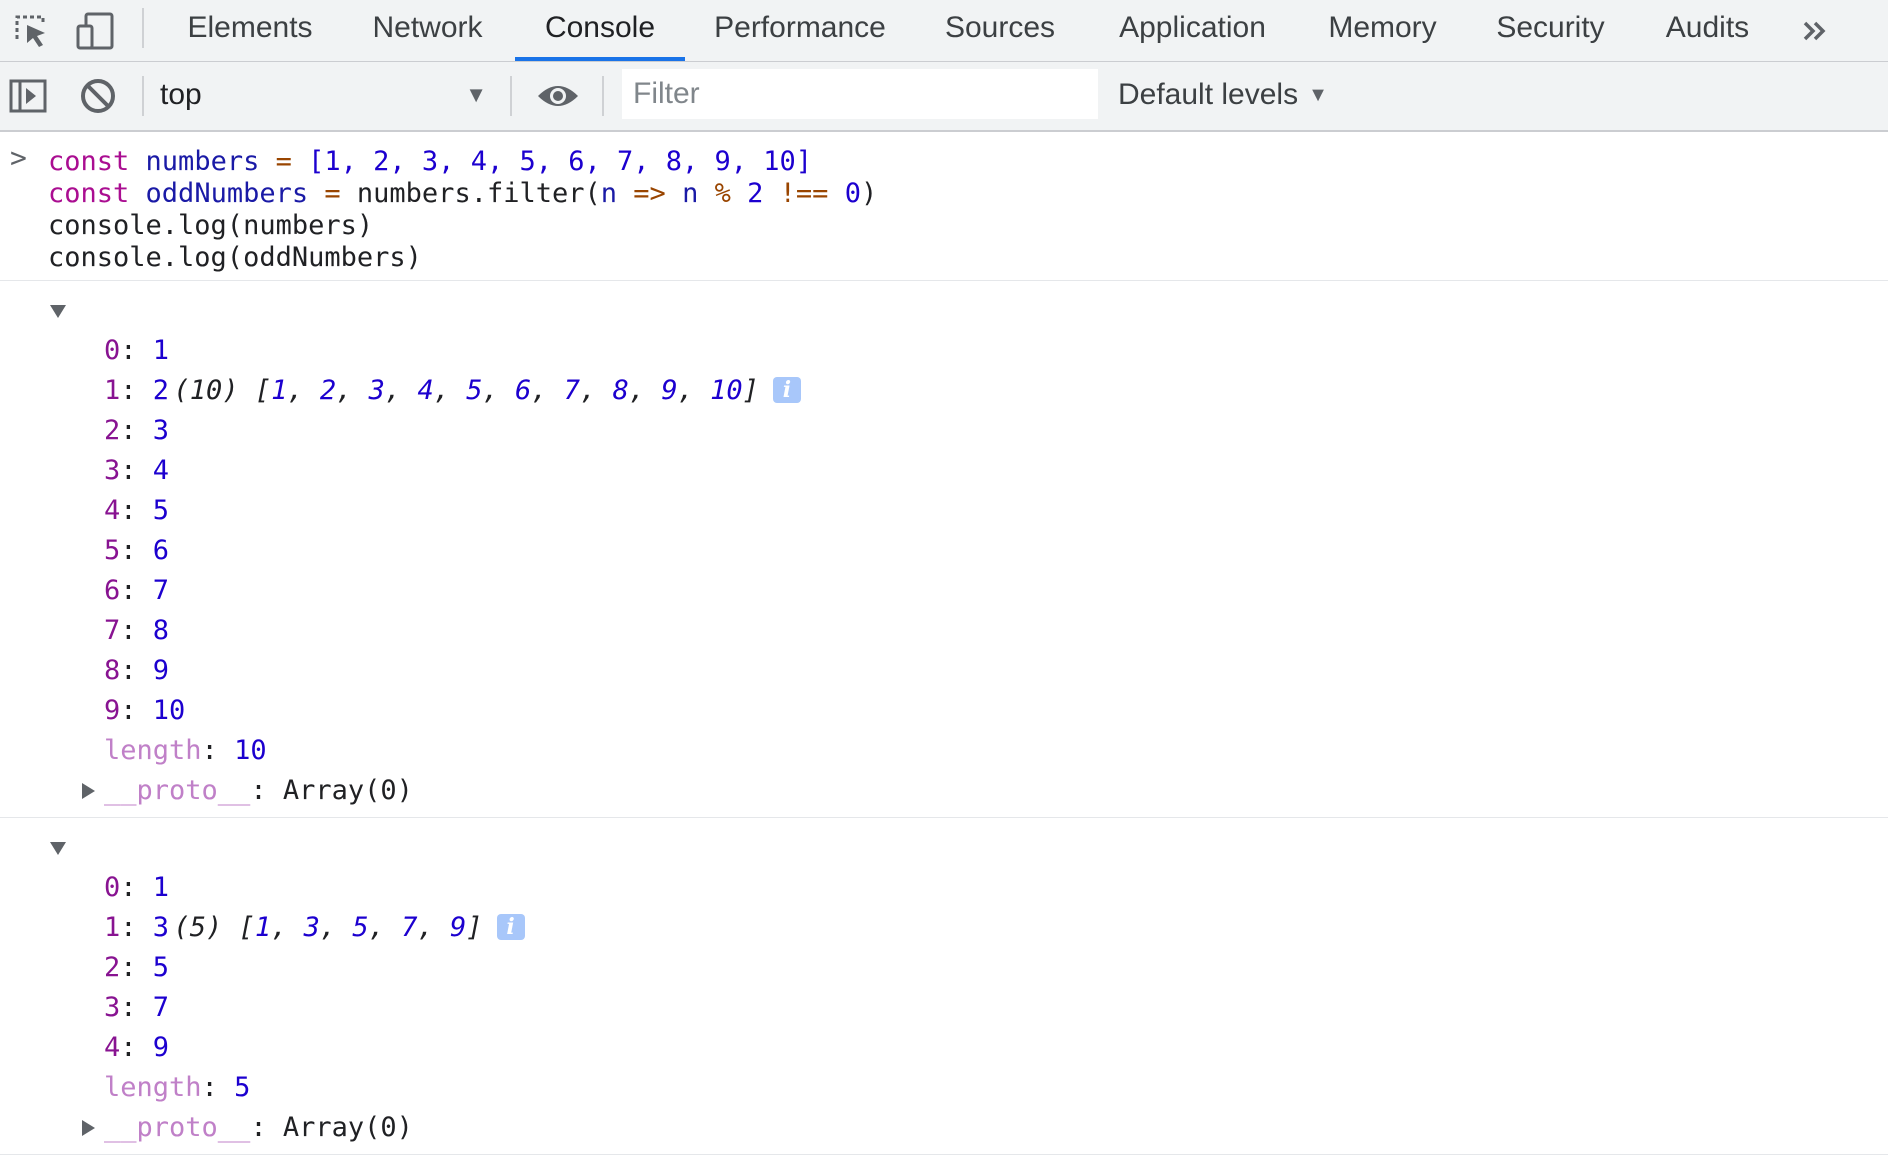 The width and height of the screenshot is (1888, 1155). I want to click on code-line: console.log(oddNumbers), so click(235, 257).